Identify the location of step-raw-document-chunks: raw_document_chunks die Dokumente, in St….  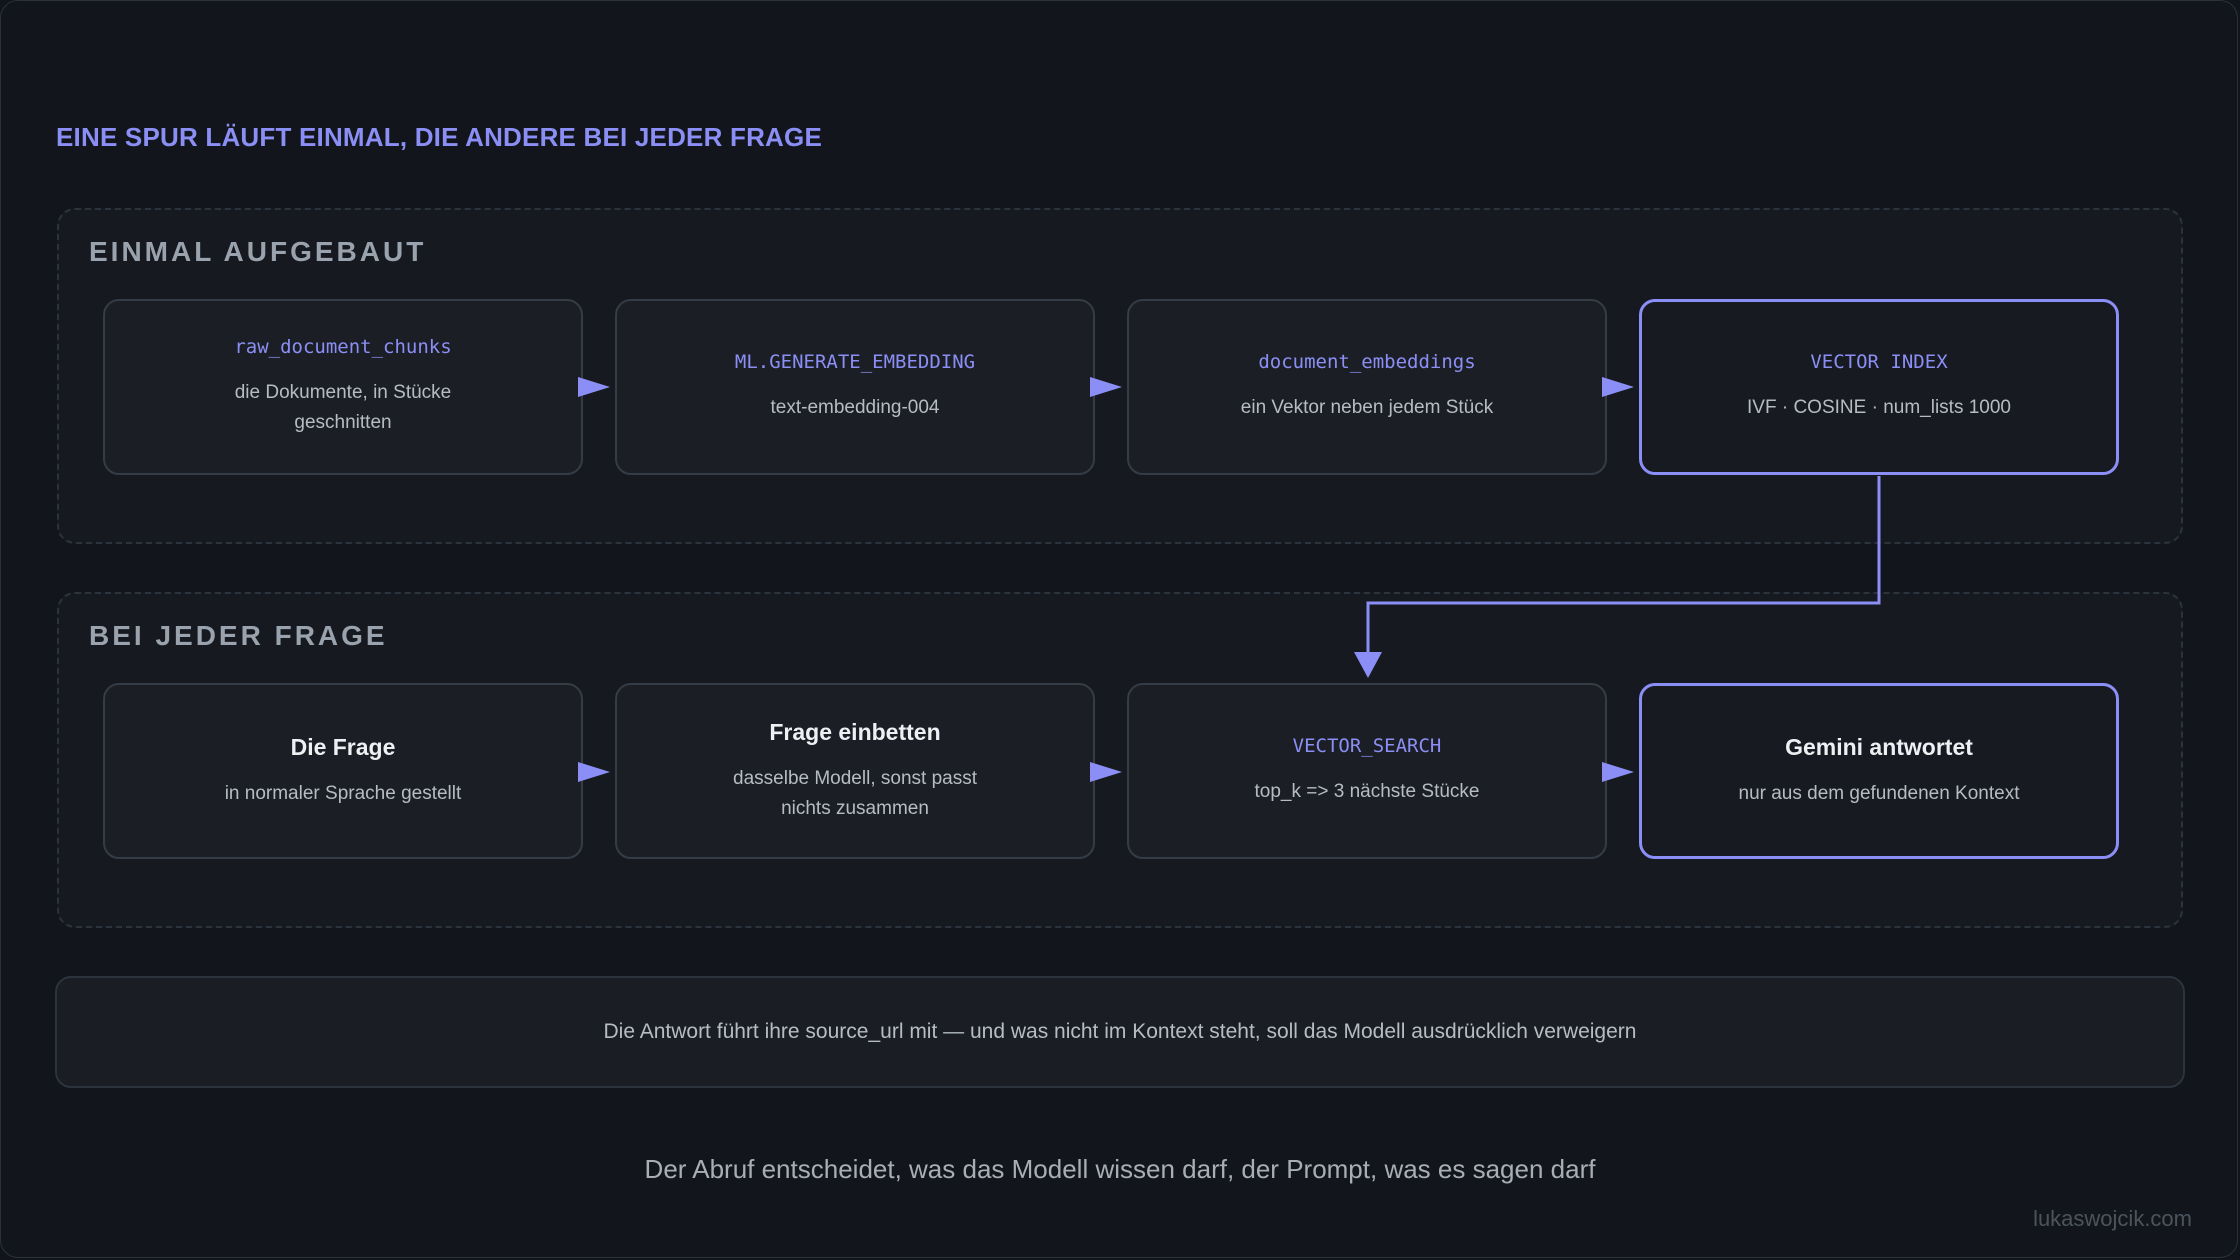
(343, 387).